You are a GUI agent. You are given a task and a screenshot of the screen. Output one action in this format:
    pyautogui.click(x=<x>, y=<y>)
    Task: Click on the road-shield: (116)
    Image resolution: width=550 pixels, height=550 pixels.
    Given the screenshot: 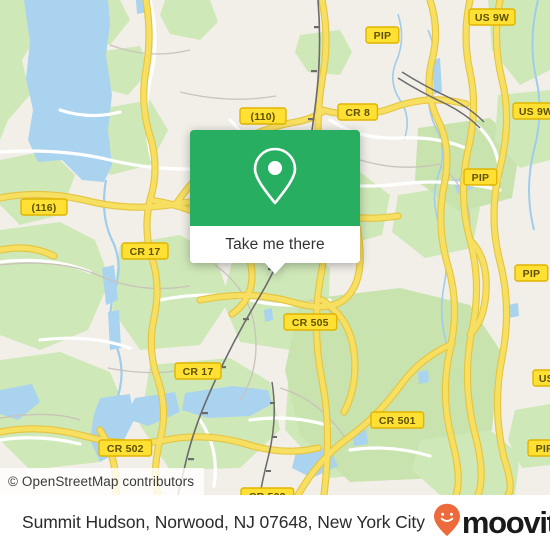 What is the action you would take?
    pyautogui.click(x=44, y=207)
    